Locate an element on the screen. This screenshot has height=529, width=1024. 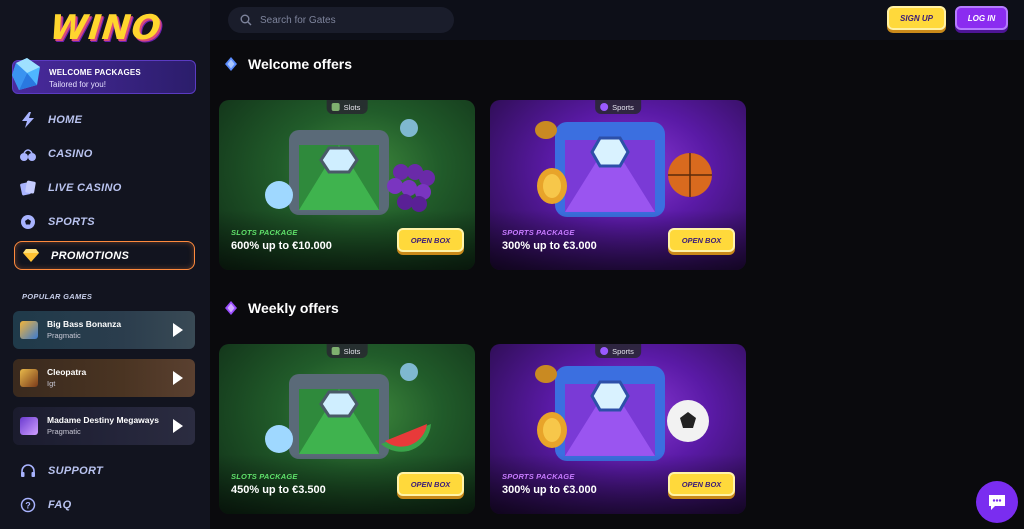
cherries-icon is located at coordinates (28, 154).